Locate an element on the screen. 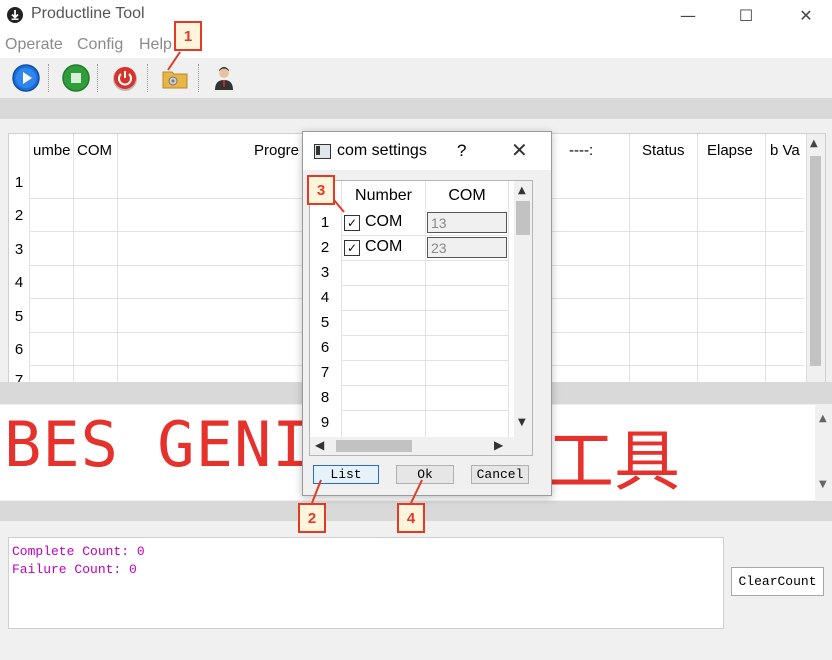  annotation-callout-1: 1 is located at coordinates (188, 36).